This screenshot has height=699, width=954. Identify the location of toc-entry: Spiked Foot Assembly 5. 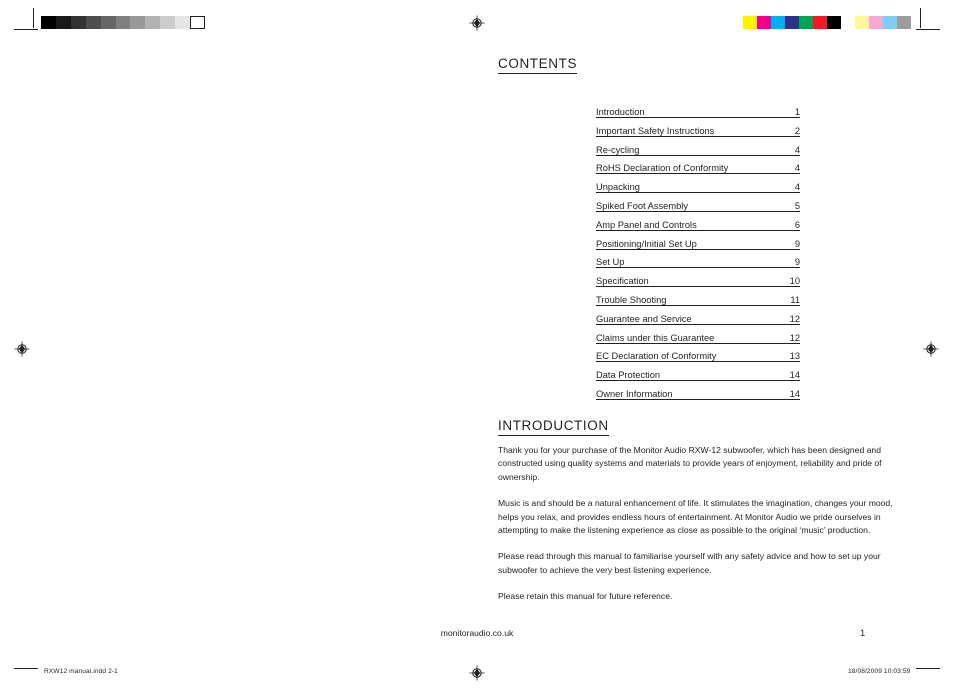
(698, 209).